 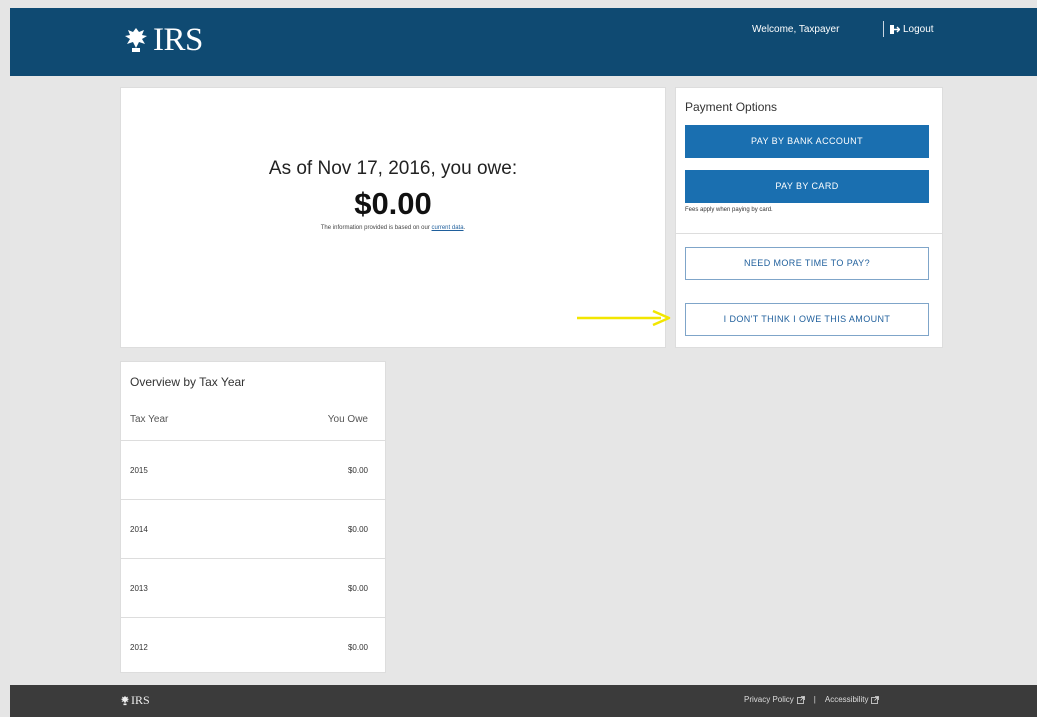 I want to click on privacy-policy-link: Privacy Policy, so click(x=769, y=699).